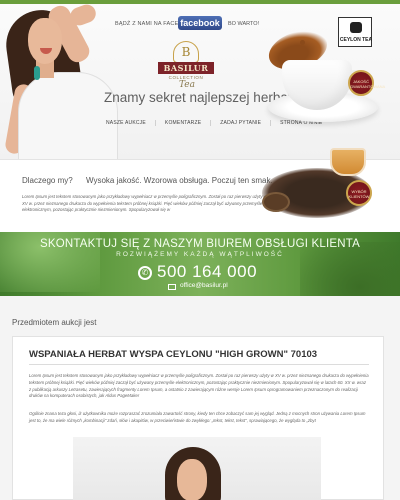 Image resolution: width=400 pixels, height=500 pixels. I want to click on contact-subtitle: ROZWIĄŻEMY KAŻDĄ WĄTPLIWOŚĆ, so click(200, 254).